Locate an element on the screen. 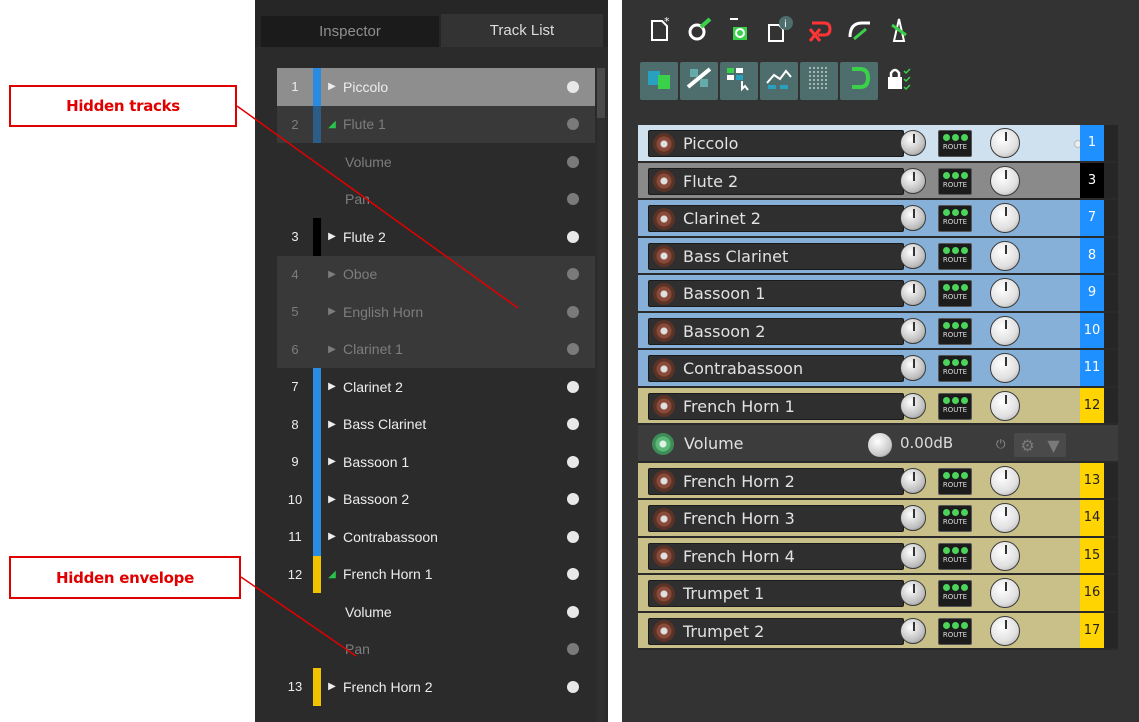 The width and height of the screenshot is (1139, 722). track-list-item: 3 ▶ Flute 2 is located at coordinates (436, 237).